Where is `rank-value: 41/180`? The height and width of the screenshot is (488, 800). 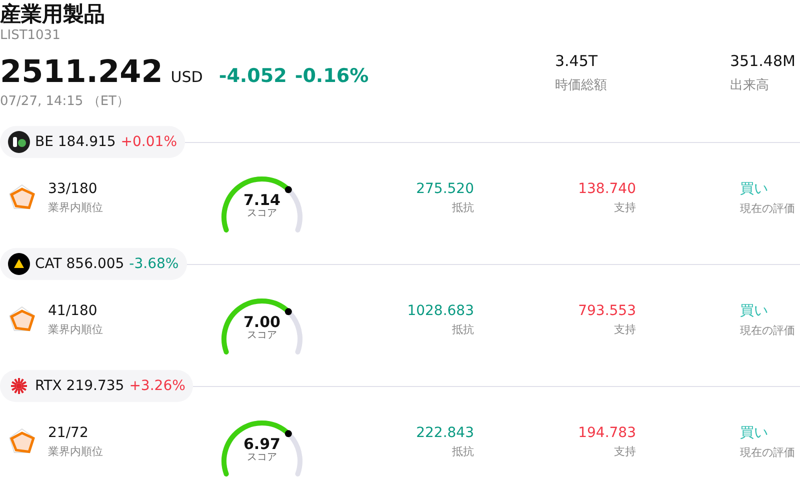 rank-value: 41/180 is located at coordinates (73, 311).